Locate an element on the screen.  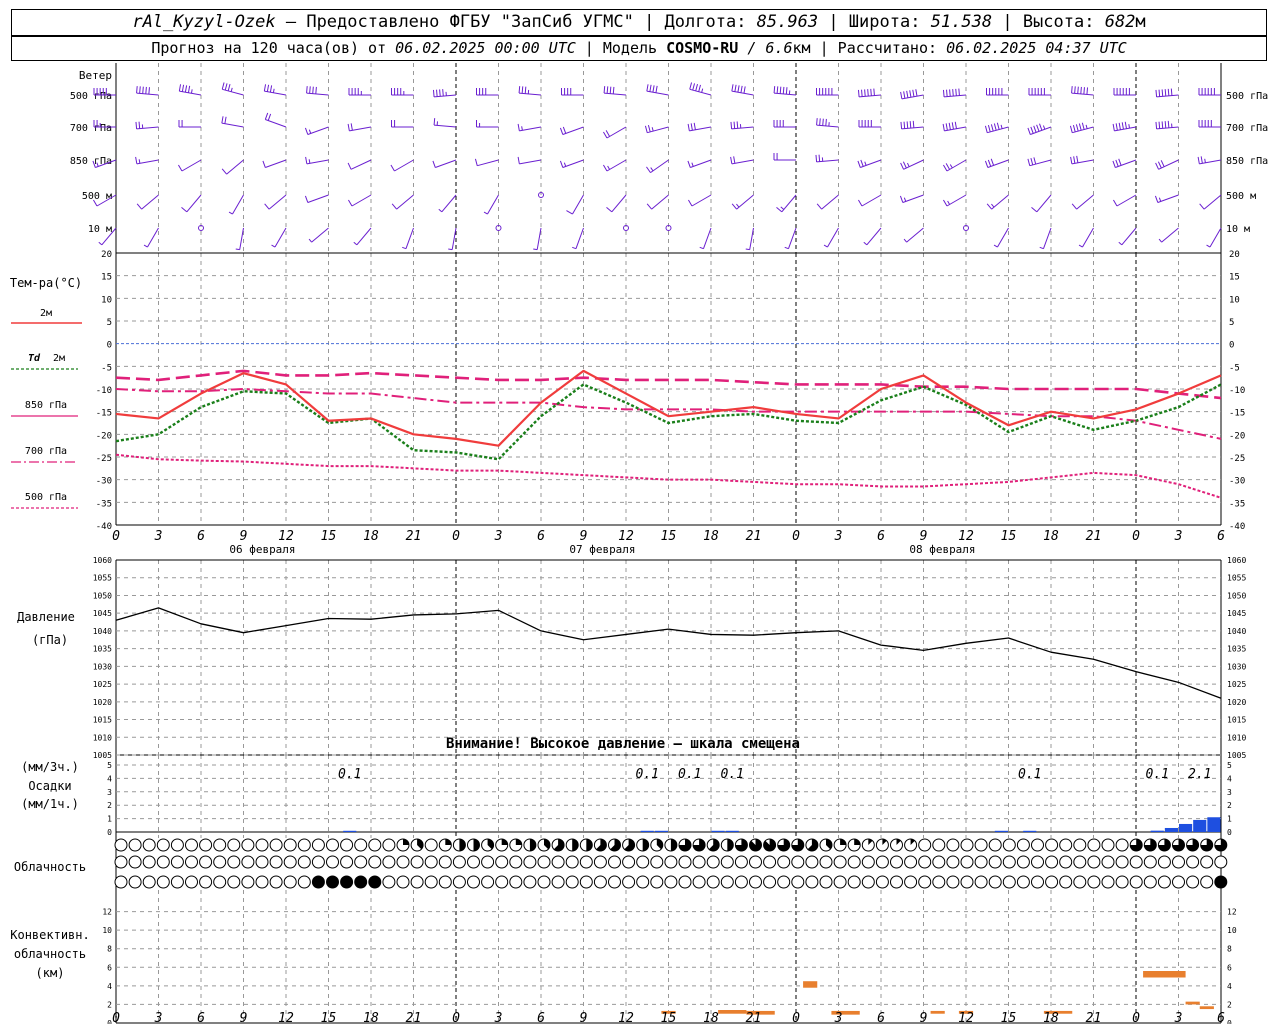
time-tick-label-bottom: 21 is located at coordinates (414, 1017).